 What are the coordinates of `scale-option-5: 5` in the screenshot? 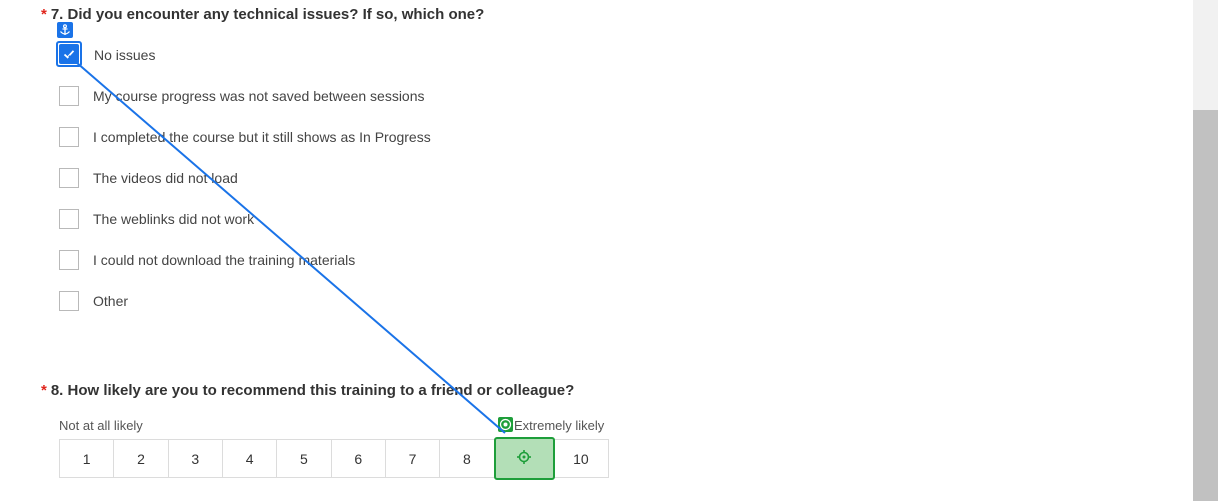 It's located at (304, 458).